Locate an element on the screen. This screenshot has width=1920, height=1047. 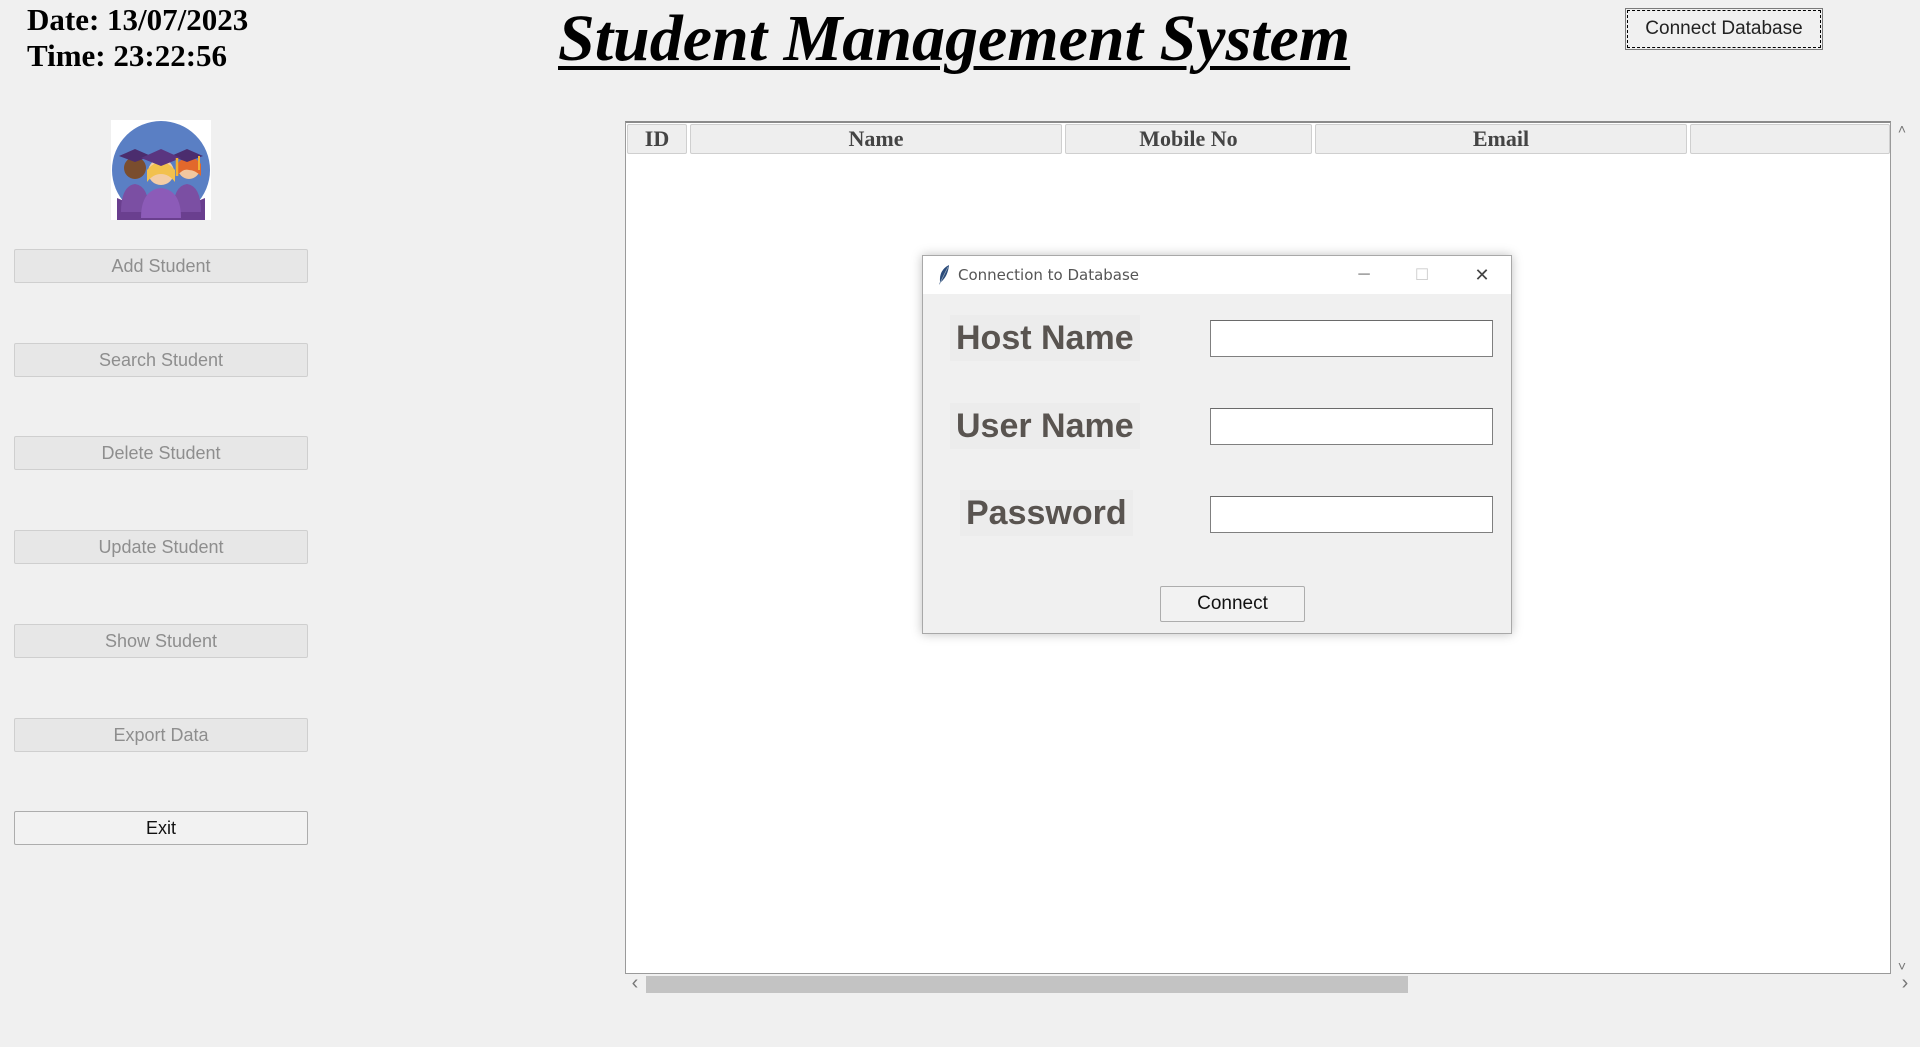
close-icon: ✕ is located at coordinates (1482, 275).